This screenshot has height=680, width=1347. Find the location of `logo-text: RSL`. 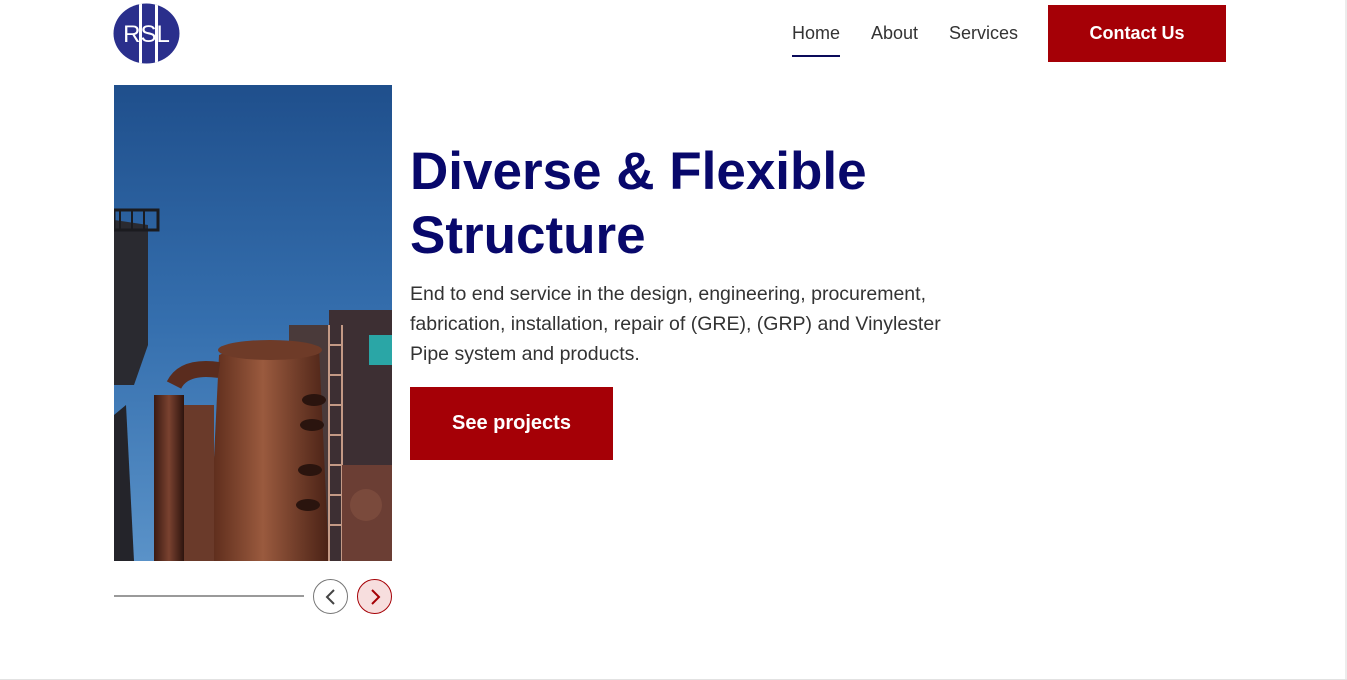

logo-text: RSL is located at coordinates (146, 34).